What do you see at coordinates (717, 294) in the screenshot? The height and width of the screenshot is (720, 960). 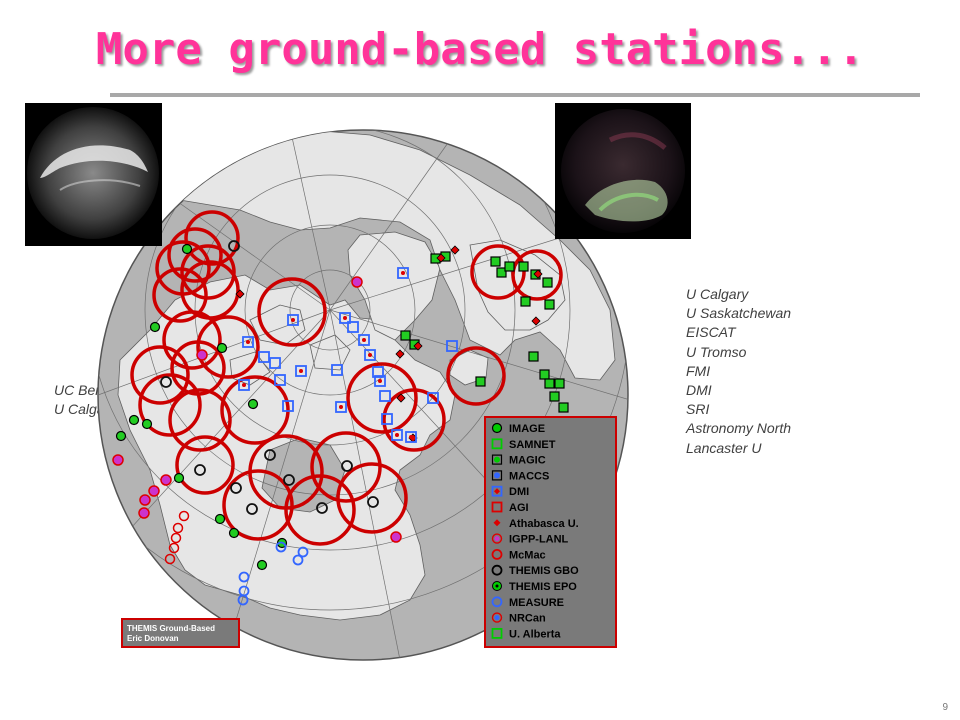 I see `institution-item: U Calgary` at bounding box center [717, 294].